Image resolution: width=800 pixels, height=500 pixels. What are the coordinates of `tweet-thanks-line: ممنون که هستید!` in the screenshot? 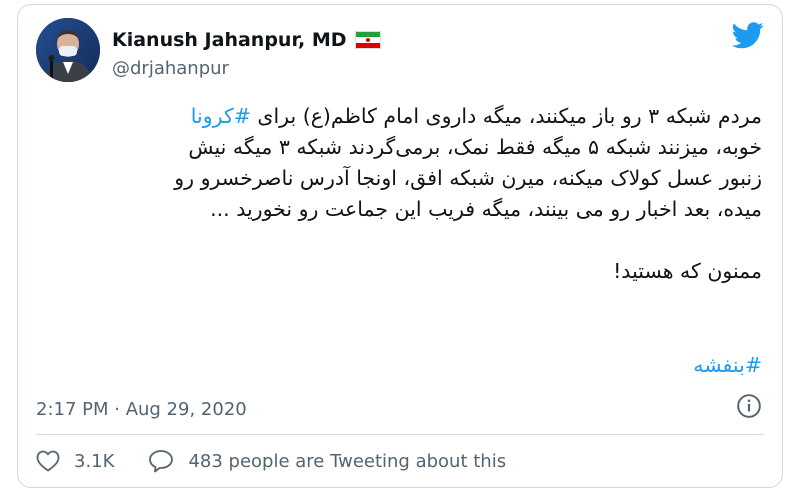 It's located at (687, 271).